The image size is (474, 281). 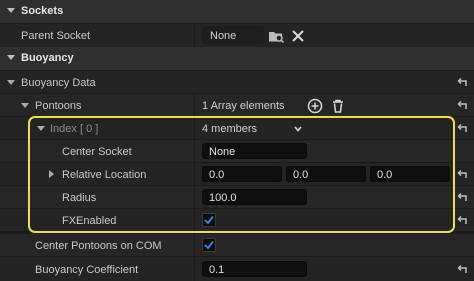 I want to click on radius-field: 100.0, so click(x=254, y=197).